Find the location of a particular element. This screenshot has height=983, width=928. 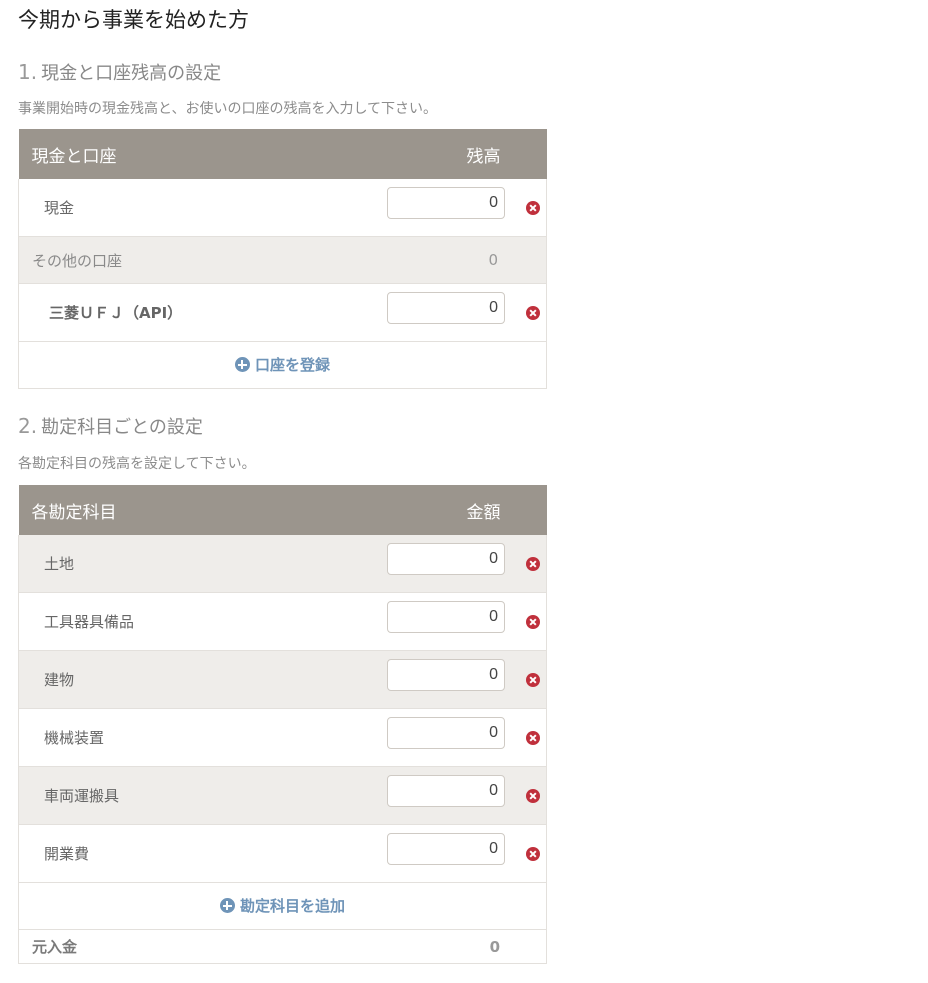

table-row: 工具器具備品 is located at coordinates (282, 621).